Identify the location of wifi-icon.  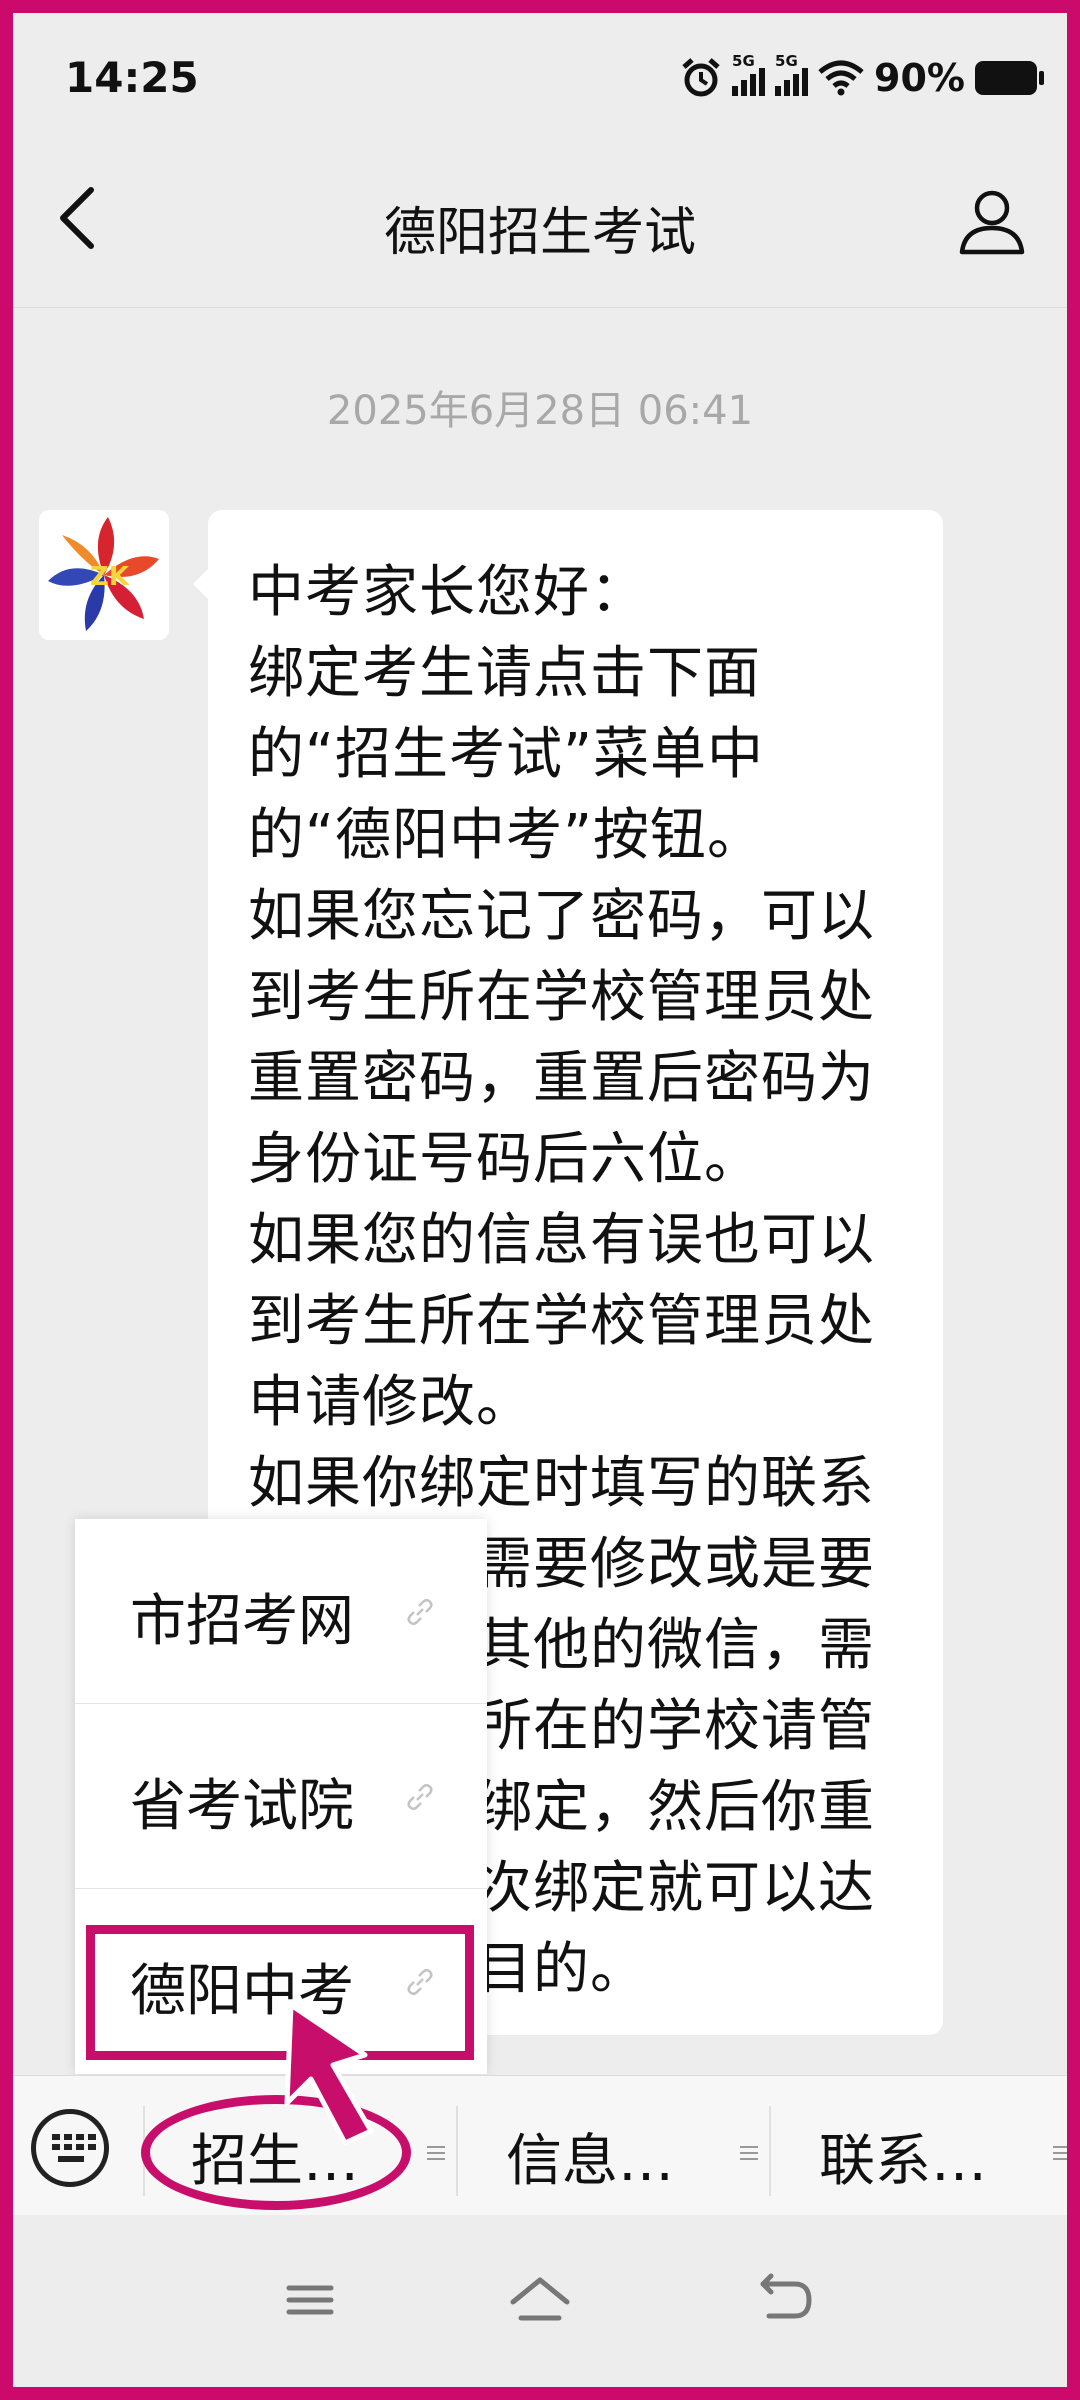
(841, 78).